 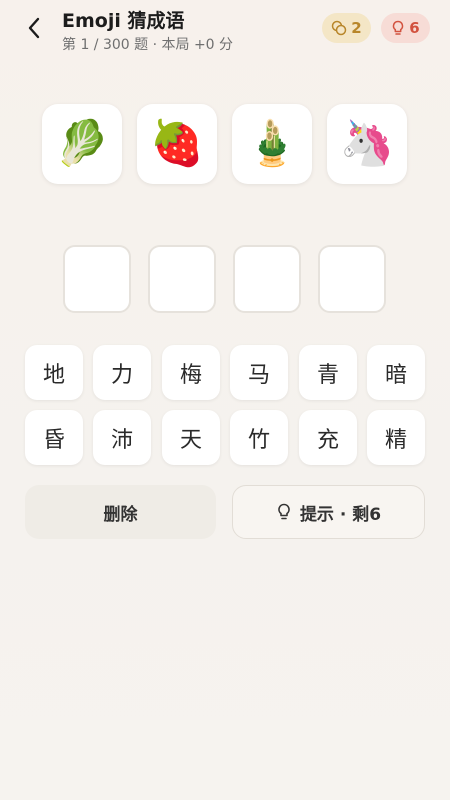 I want to click on header: Emoji 猜成语 第 1 / 300 题 · 本局 +0 分 2 6, so click(x=225, y=32).